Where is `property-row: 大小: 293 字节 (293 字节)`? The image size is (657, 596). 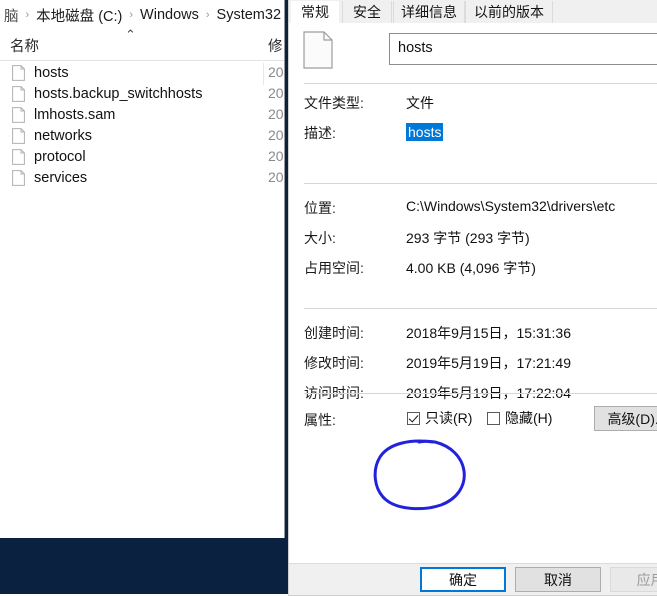 property-row: 大小: 293 字节 (293 字节) is located at coordinates (473, 239).